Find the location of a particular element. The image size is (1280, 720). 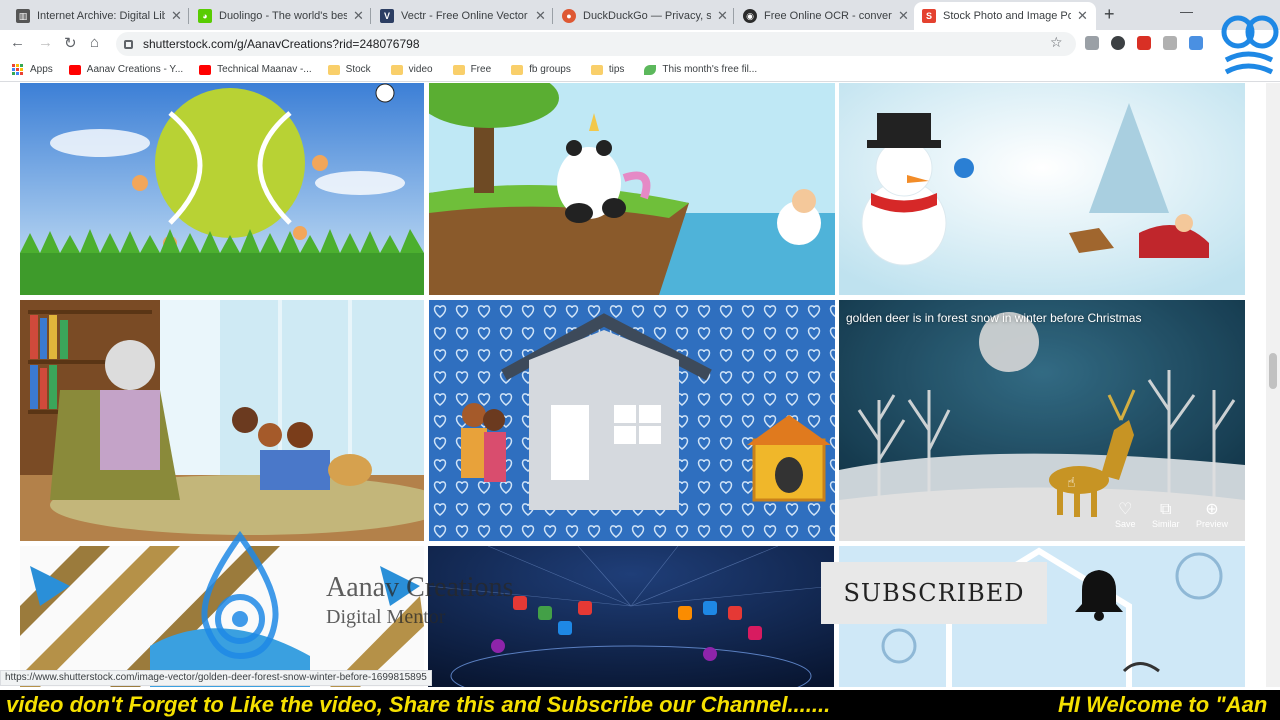

image-tile-social-network is located at coordinates (631, 616).